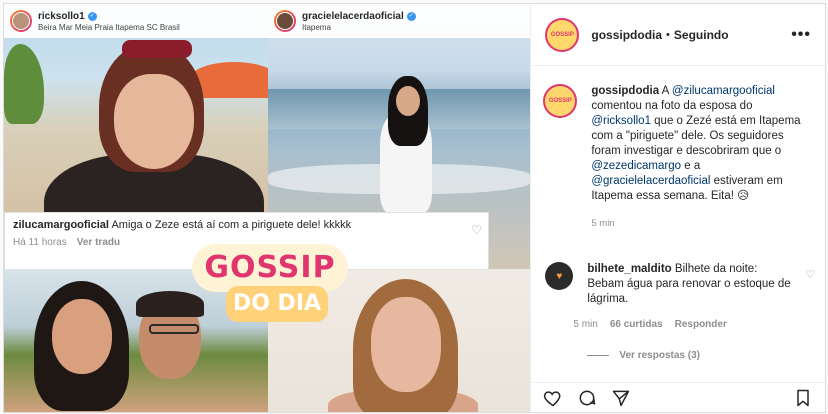 Image resolution: width=828 pixels, height=414 pixels. Describe the element at coordinates (621, 398) in the screenshot. I see `share-icon` at that location.